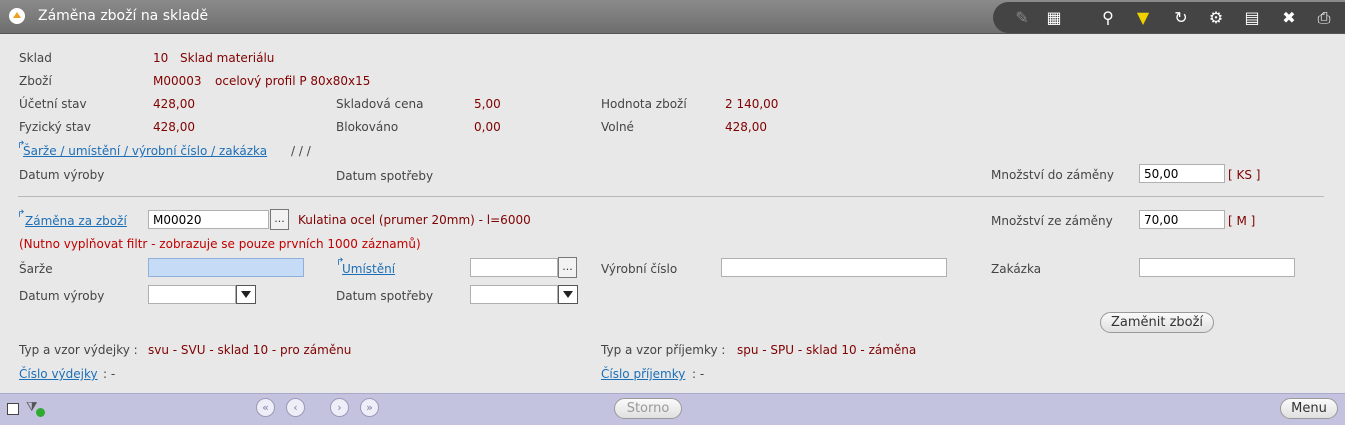 This screenshot has width=1345, height=425. Describe the element at coordinates (62, 296) in the screenshot. I see `datum-vyroby-label-2: Datum výroby` at that location.